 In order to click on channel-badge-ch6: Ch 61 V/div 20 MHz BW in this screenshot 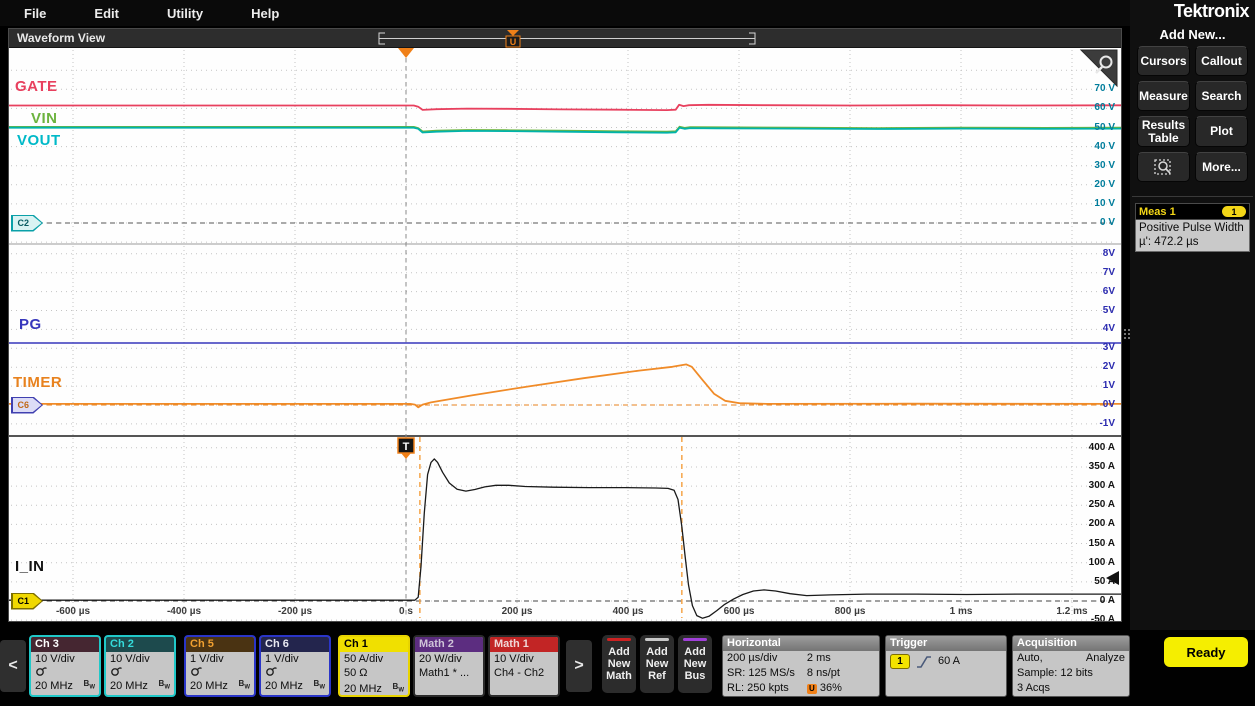, I will do `click(295, 666)`.